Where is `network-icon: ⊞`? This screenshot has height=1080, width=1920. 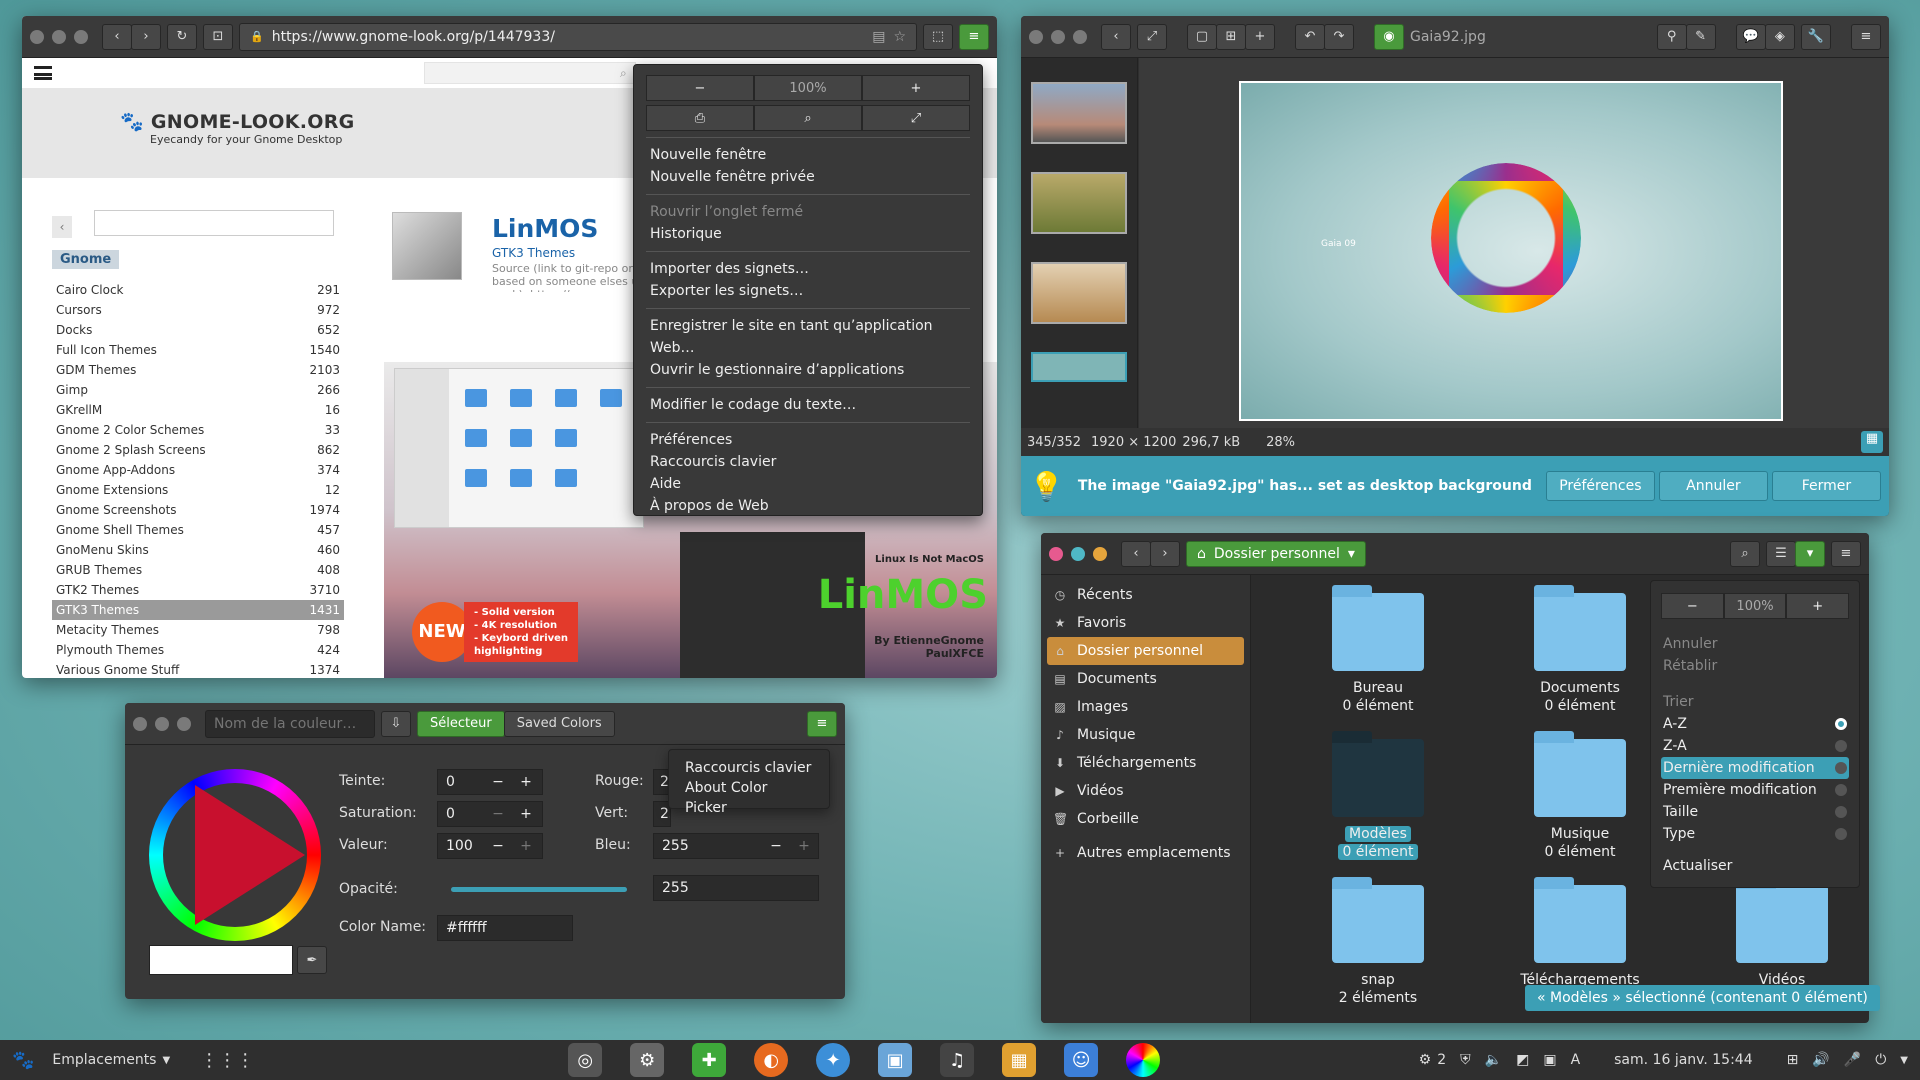 network-icon: ⊞ is located at coordinates (1793, 1060).